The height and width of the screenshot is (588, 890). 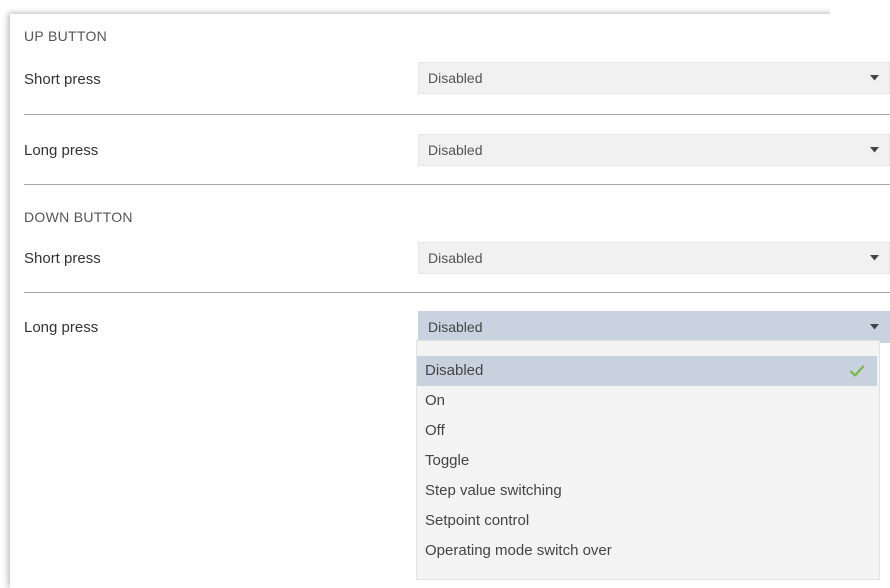 I want to click on dropdown-option-toggle: Toggle, so click(x=647, y=461).